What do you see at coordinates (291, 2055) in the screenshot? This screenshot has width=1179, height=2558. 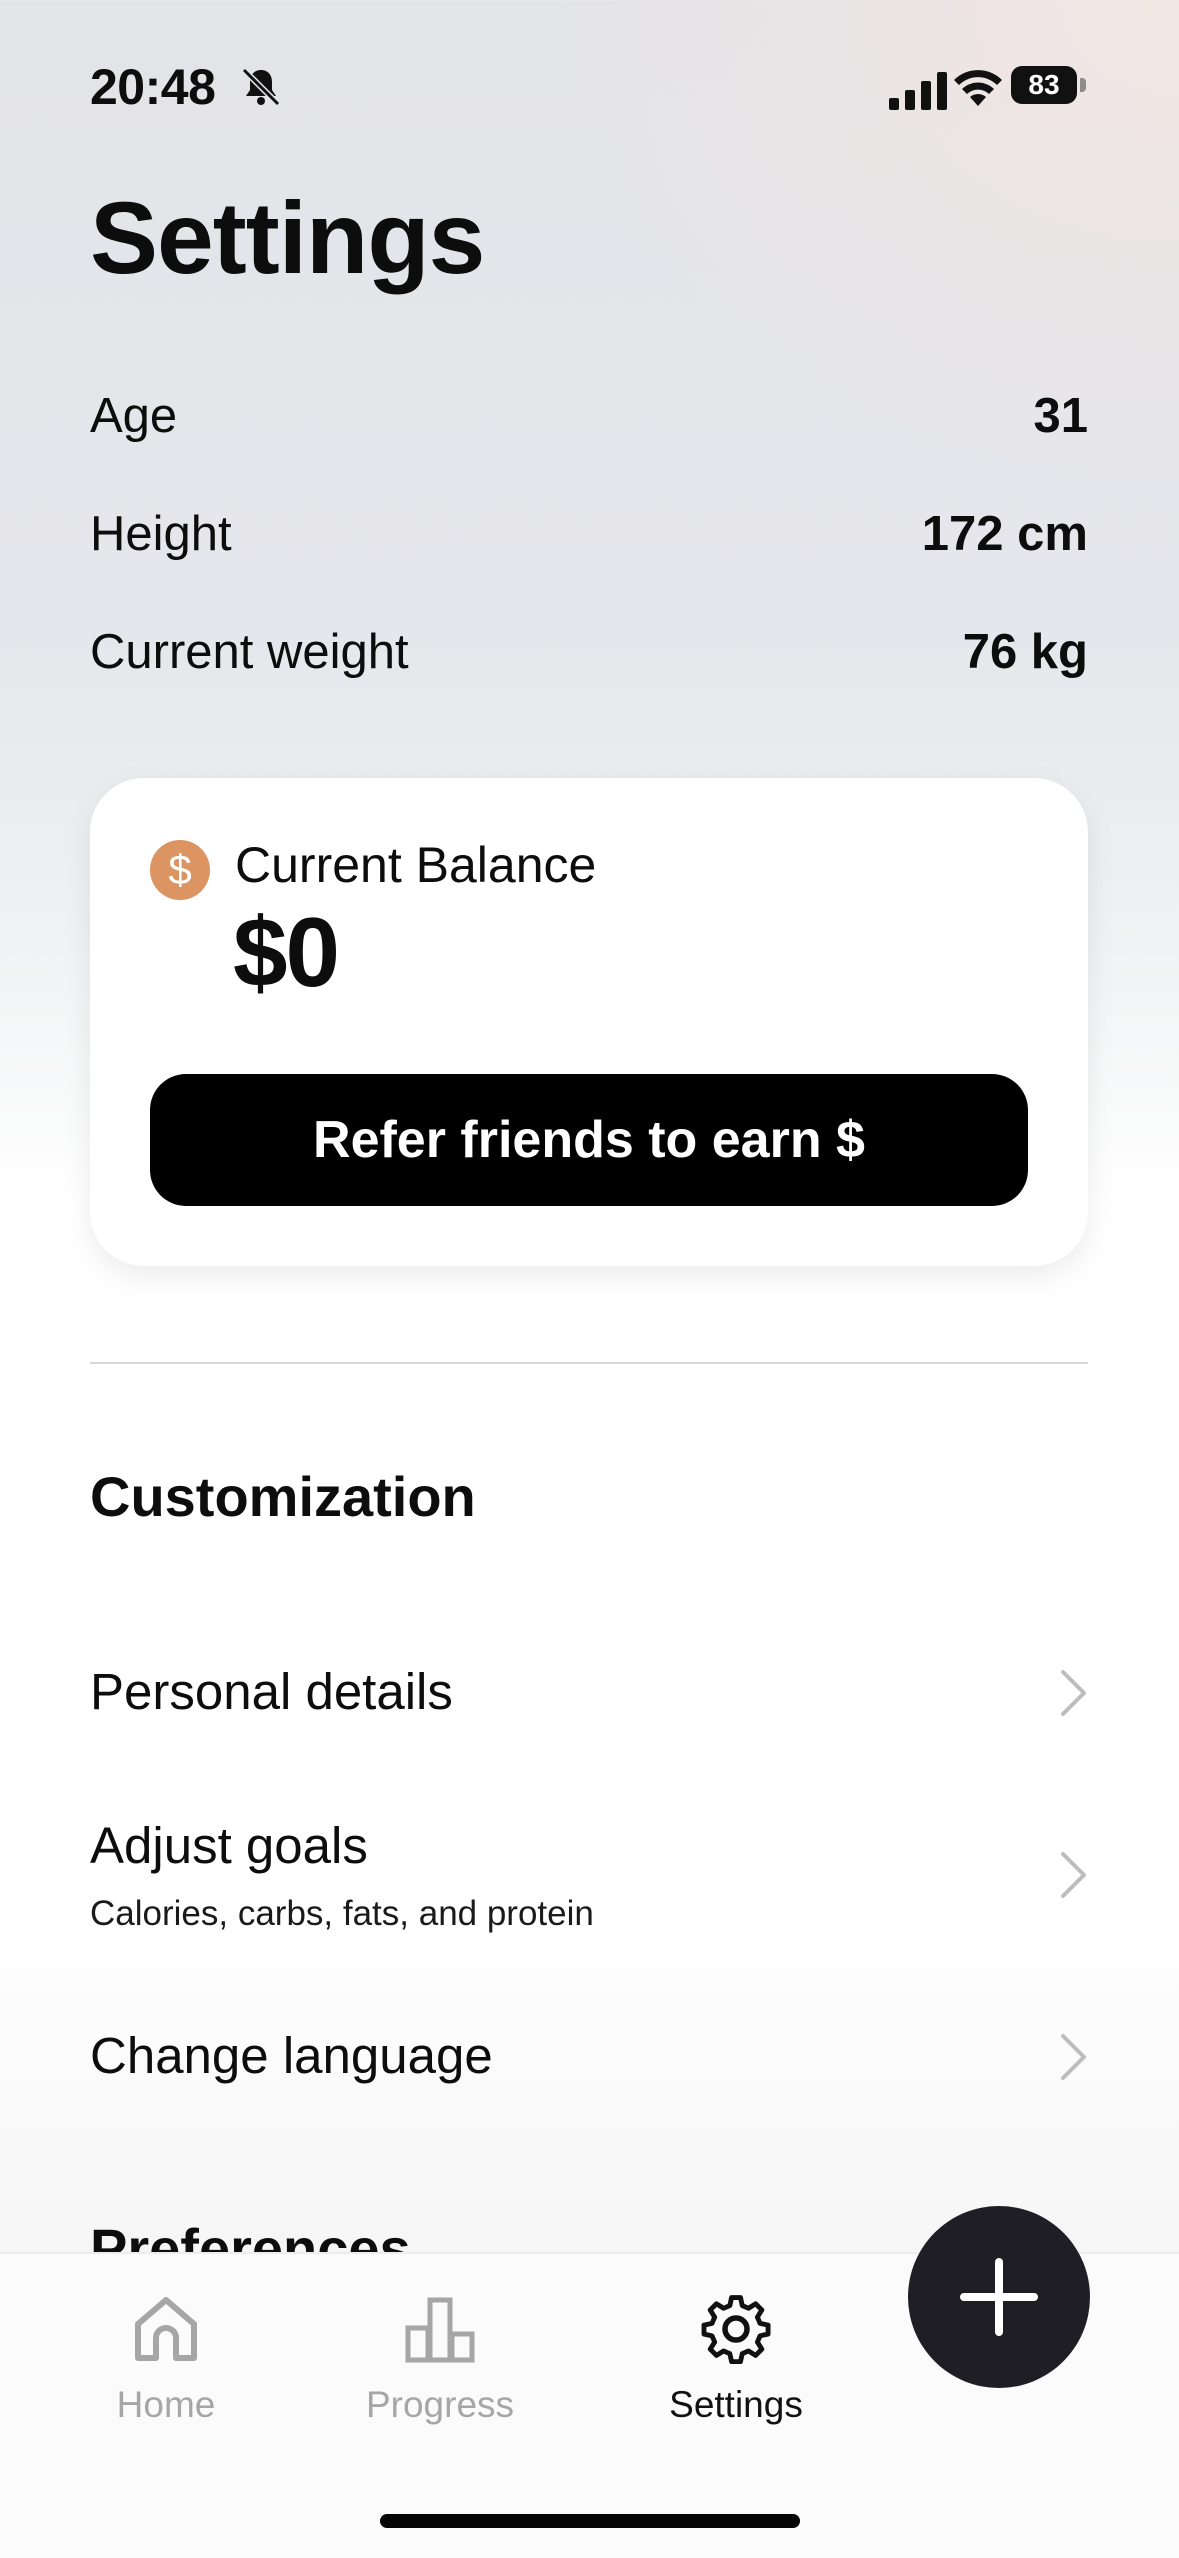 I see `menu-item-label: Change language` at bounding box center [291, 2055].